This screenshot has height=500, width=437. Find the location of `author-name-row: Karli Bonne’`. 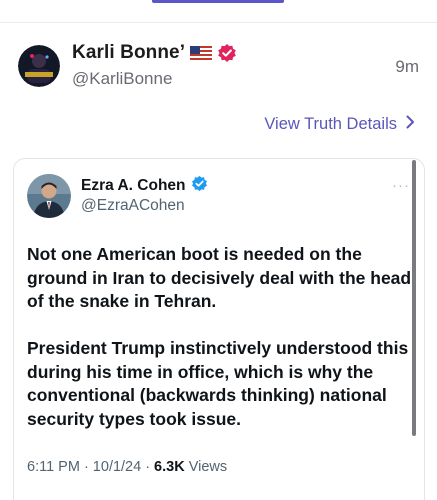

author-name-row: Karli Bonne’ is located at coordinates (154, 53).